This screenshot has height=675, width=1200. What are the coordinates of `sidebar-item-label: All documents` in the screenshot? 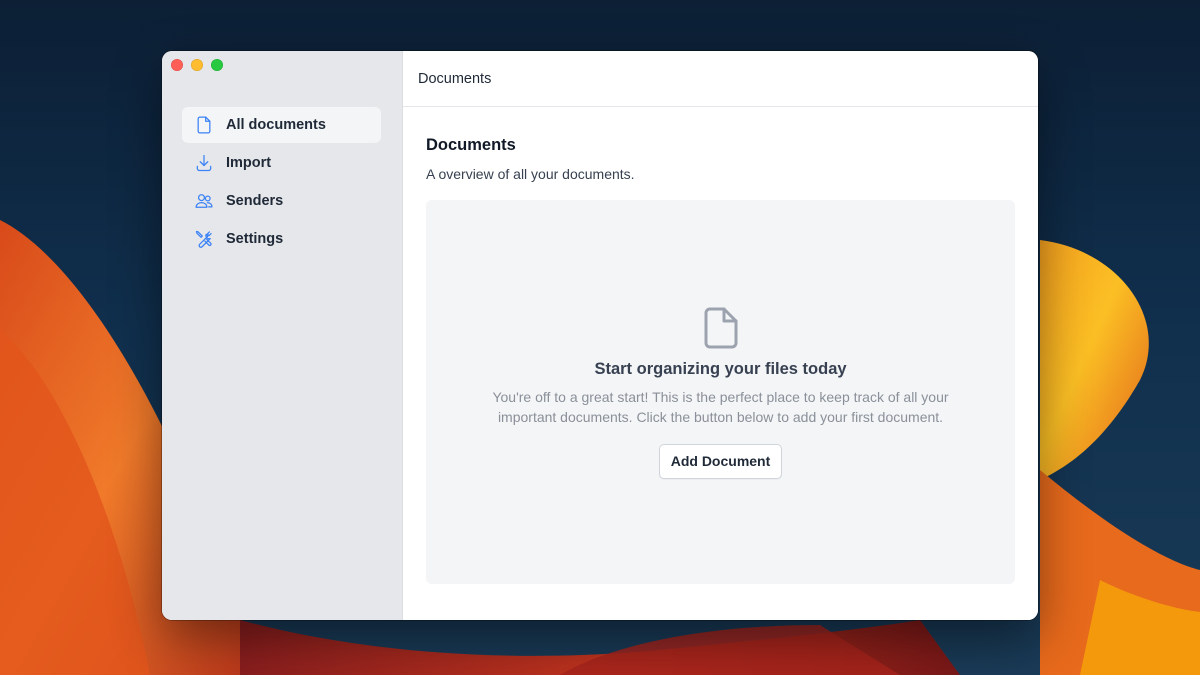 It's located at (276, 125).